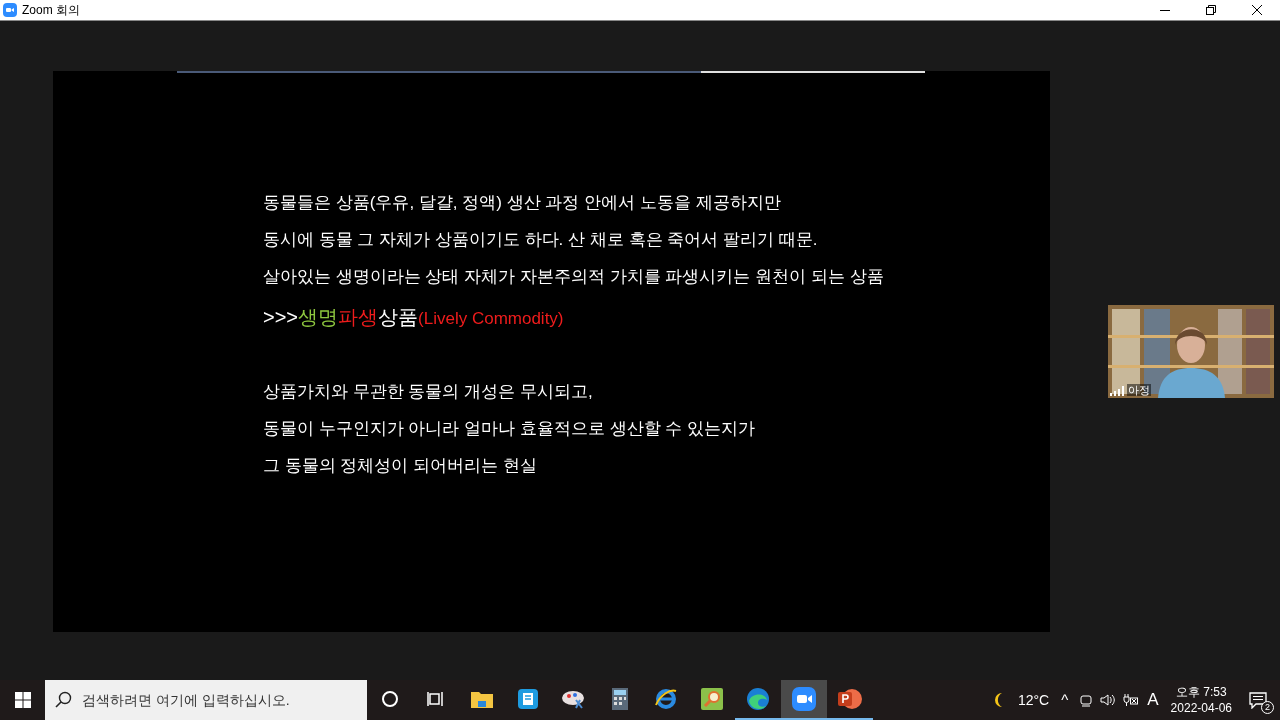 This screenshot has height=720, width=1280. What do you see at coordinates (398, 317) in the screenshot?
I see `headline-text: 상품` at bounding box center [398, 317].